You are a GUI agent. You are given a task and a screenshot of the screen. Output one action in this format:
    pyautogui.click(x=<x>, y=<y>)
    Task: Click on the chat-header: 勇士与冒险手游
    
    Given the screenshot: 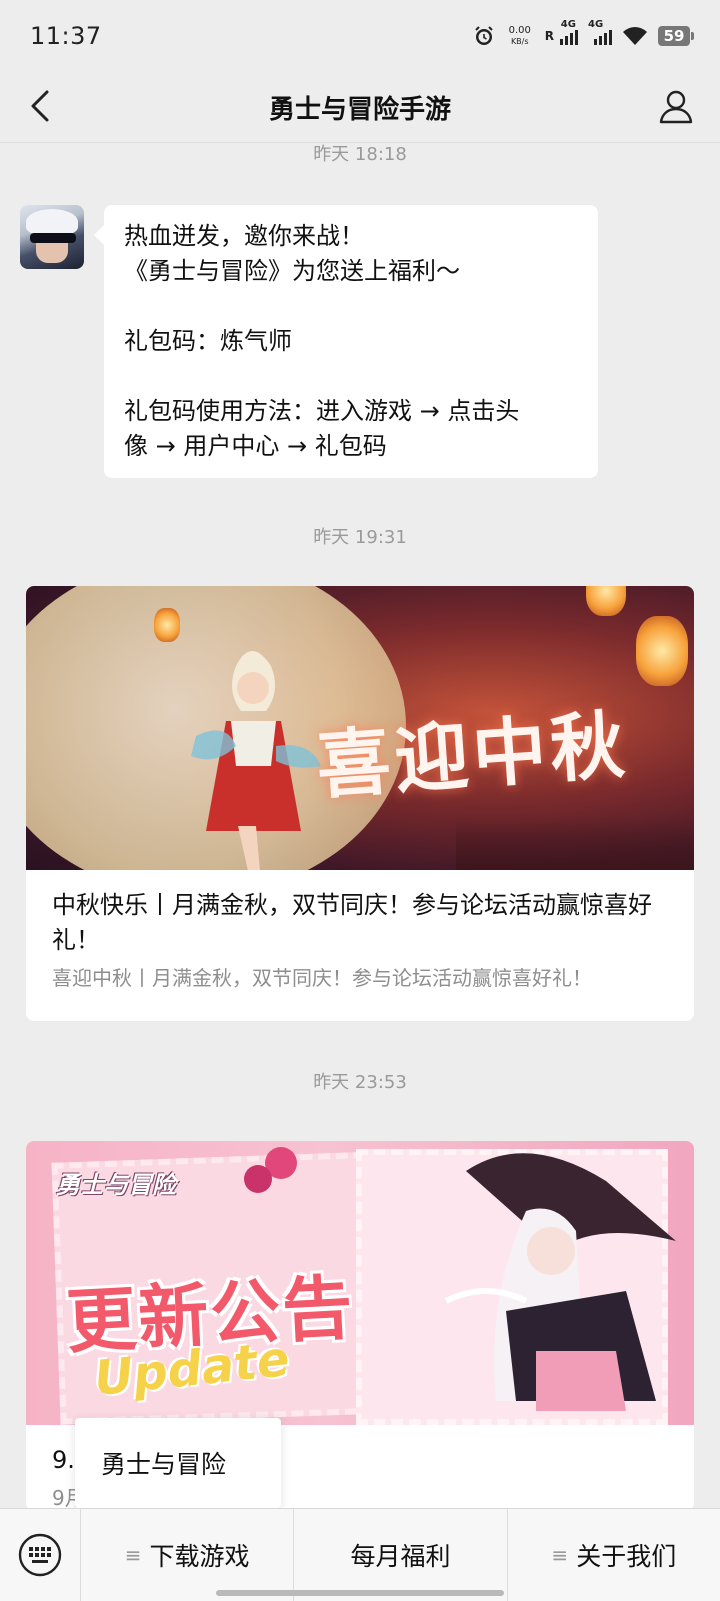 What is the action you would take?
    pyautogui.click(x=360, y=107)
    